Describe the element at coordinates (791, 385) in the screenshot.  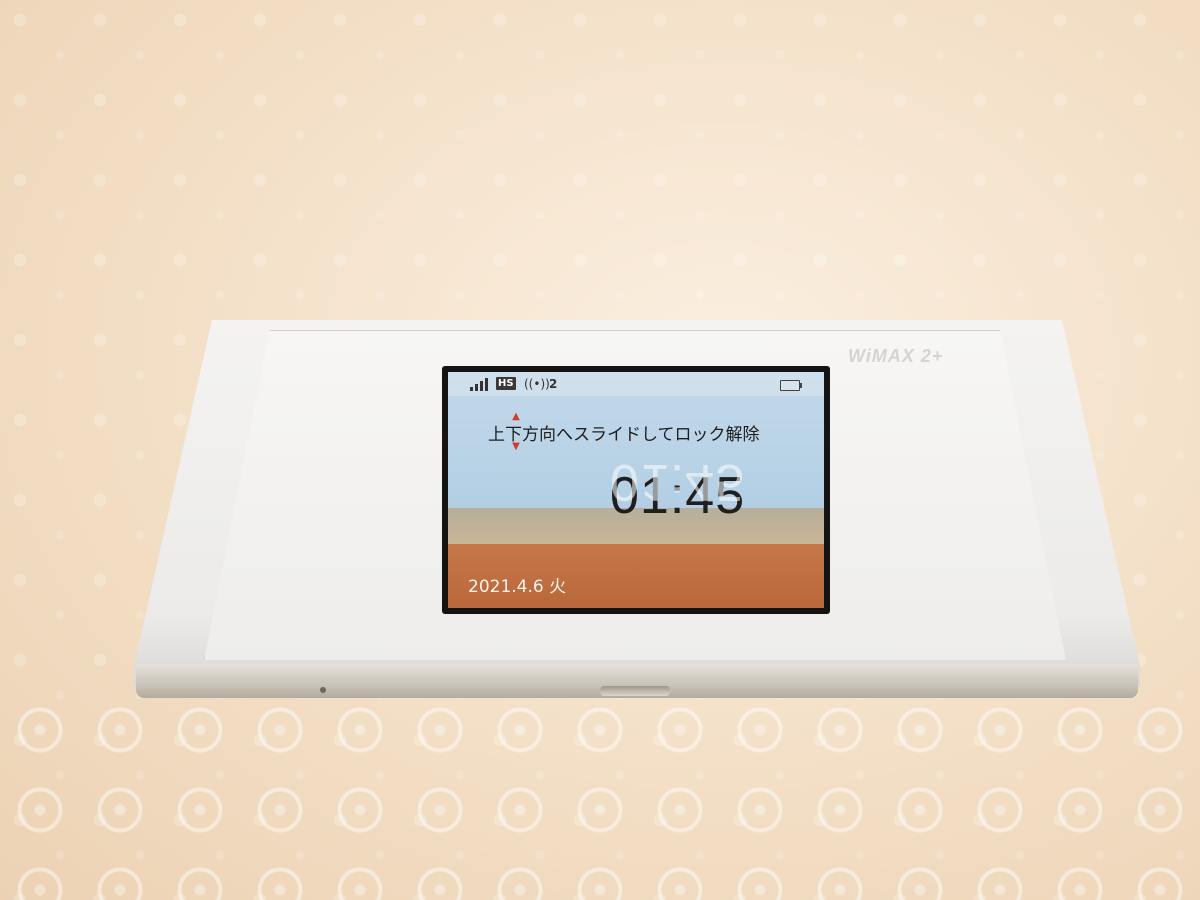
I see `battery-icon` at that location.